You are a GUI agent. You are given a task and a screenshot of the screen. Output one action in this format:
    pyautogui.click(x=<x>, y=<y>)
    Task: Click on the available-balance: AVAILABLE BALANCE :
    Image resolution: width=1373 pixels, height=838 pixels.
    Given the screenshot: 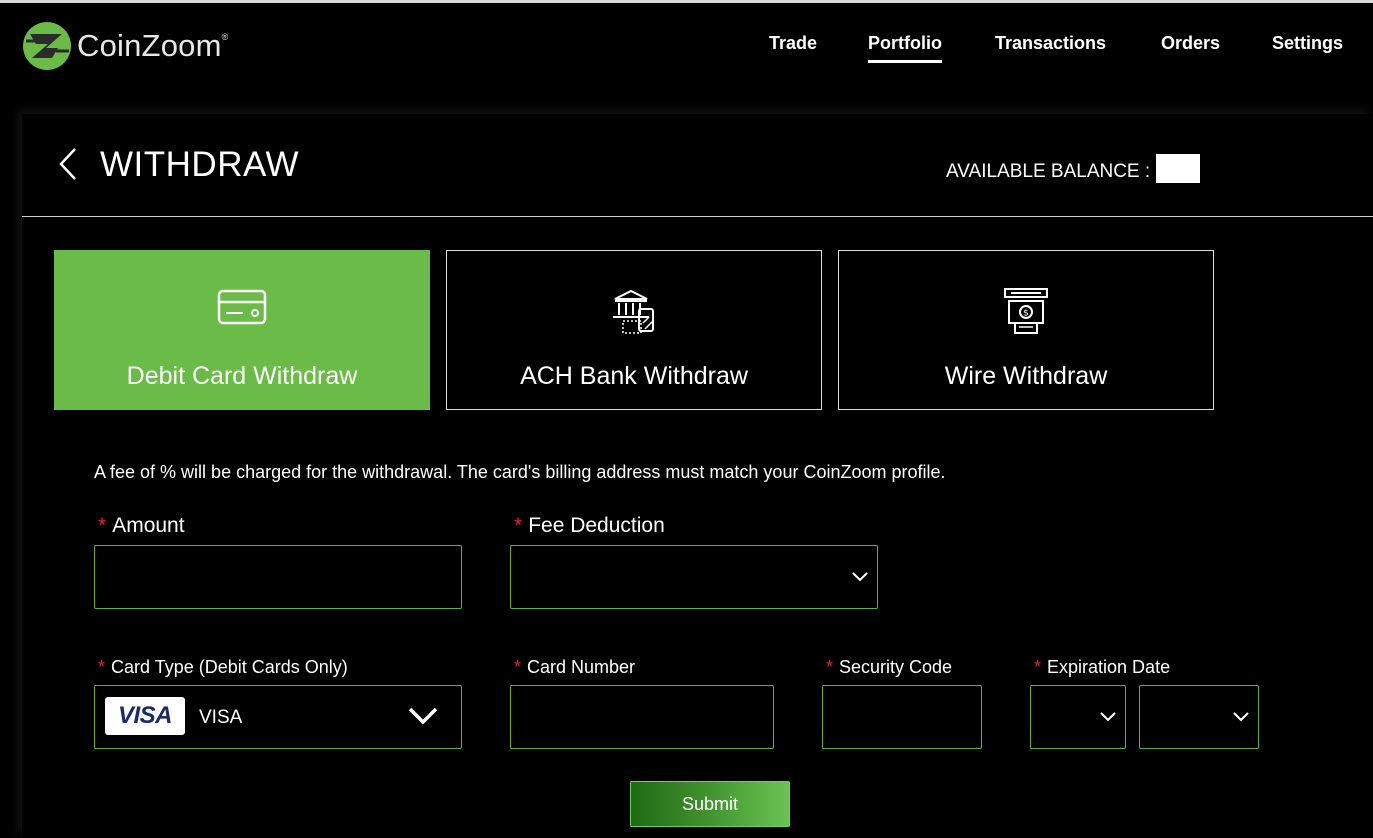 What is the action you would take?
    pyautogui.click(x=1073, y=168)
    